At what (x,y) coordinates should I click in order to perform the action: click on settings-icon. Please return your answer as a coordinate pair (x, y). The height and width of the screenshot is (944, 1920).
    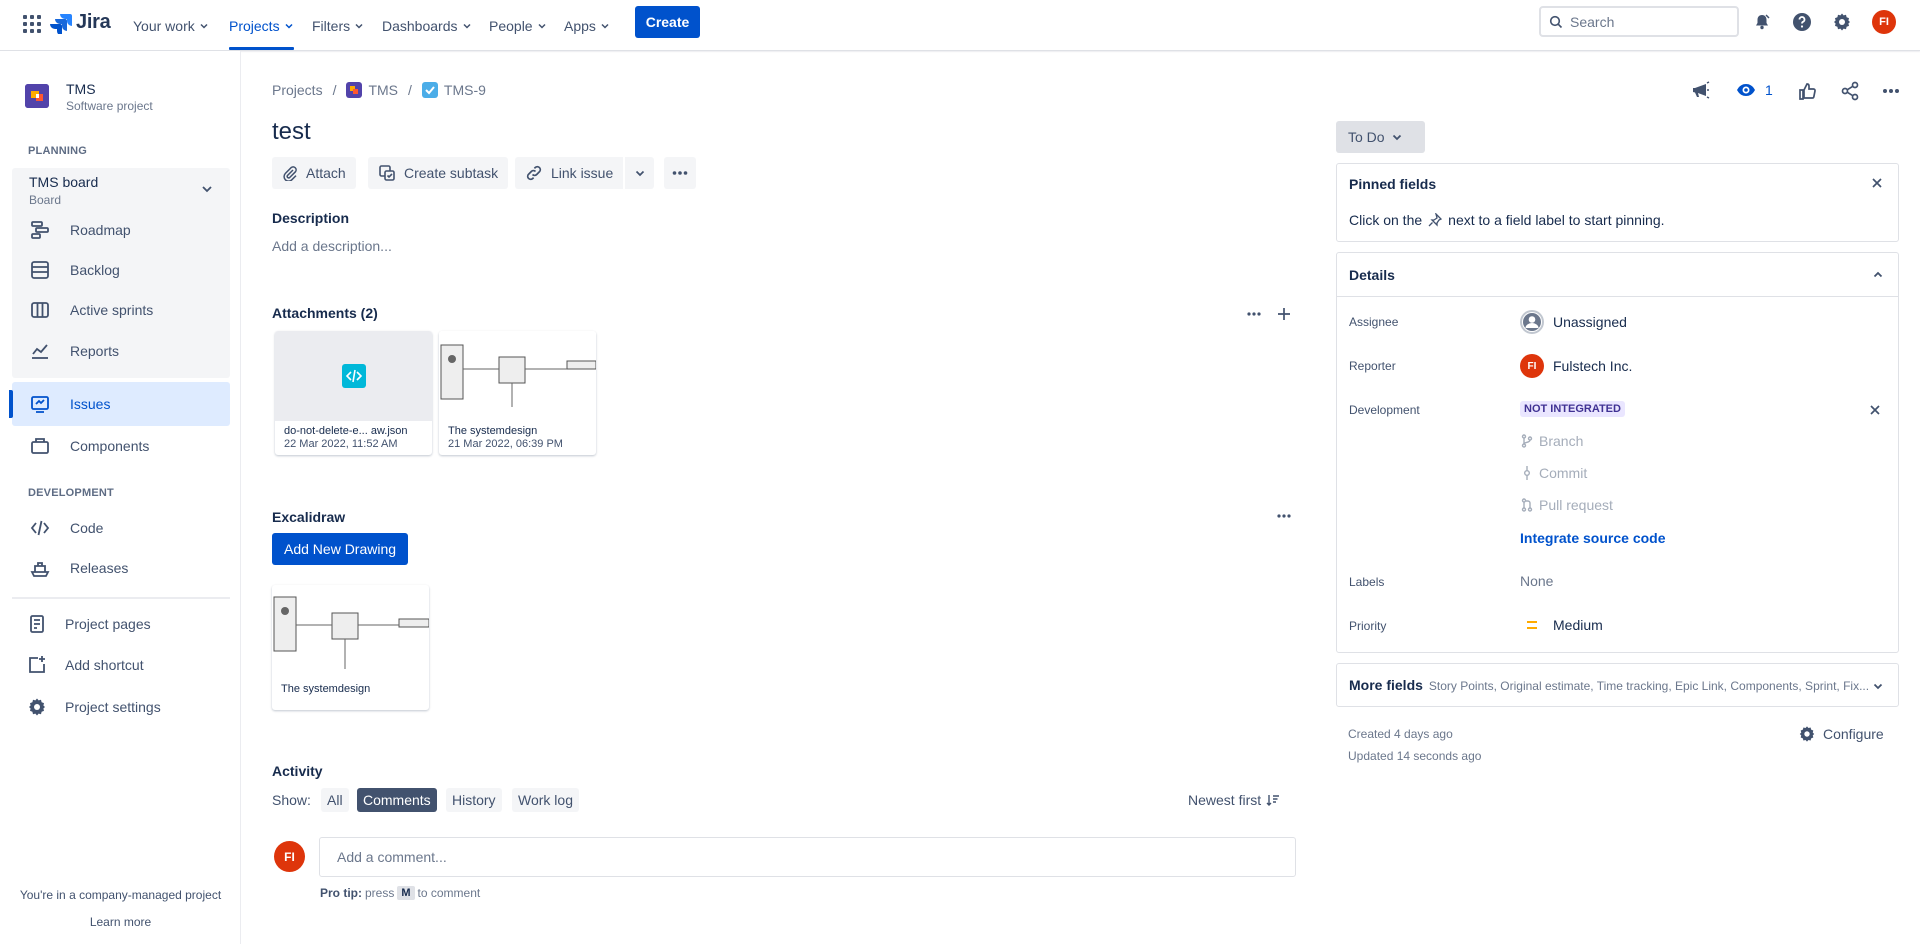
    Looking at the image, I should click on (1842, 22).